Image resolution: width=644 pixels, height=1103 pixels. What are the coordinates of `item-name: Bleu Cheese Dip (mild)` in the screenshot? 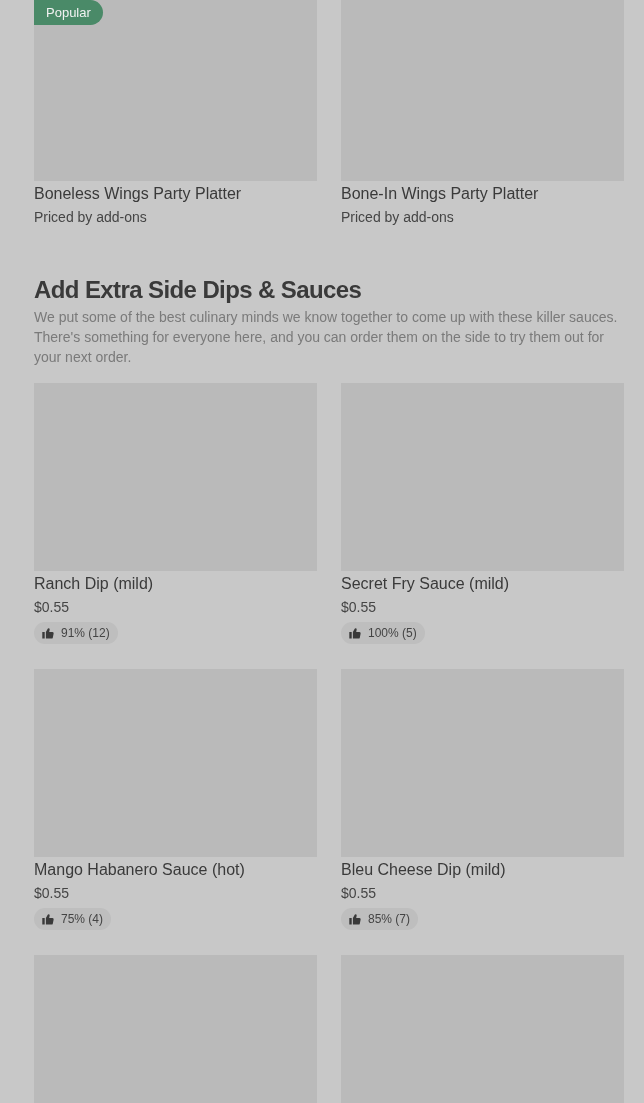 It's located at (423, 870).